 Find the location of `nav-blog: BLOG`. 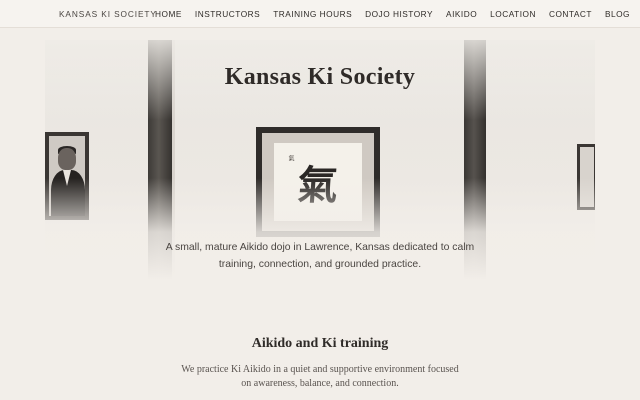

nav-blog: BLOG is located at coordinates (617, 14).